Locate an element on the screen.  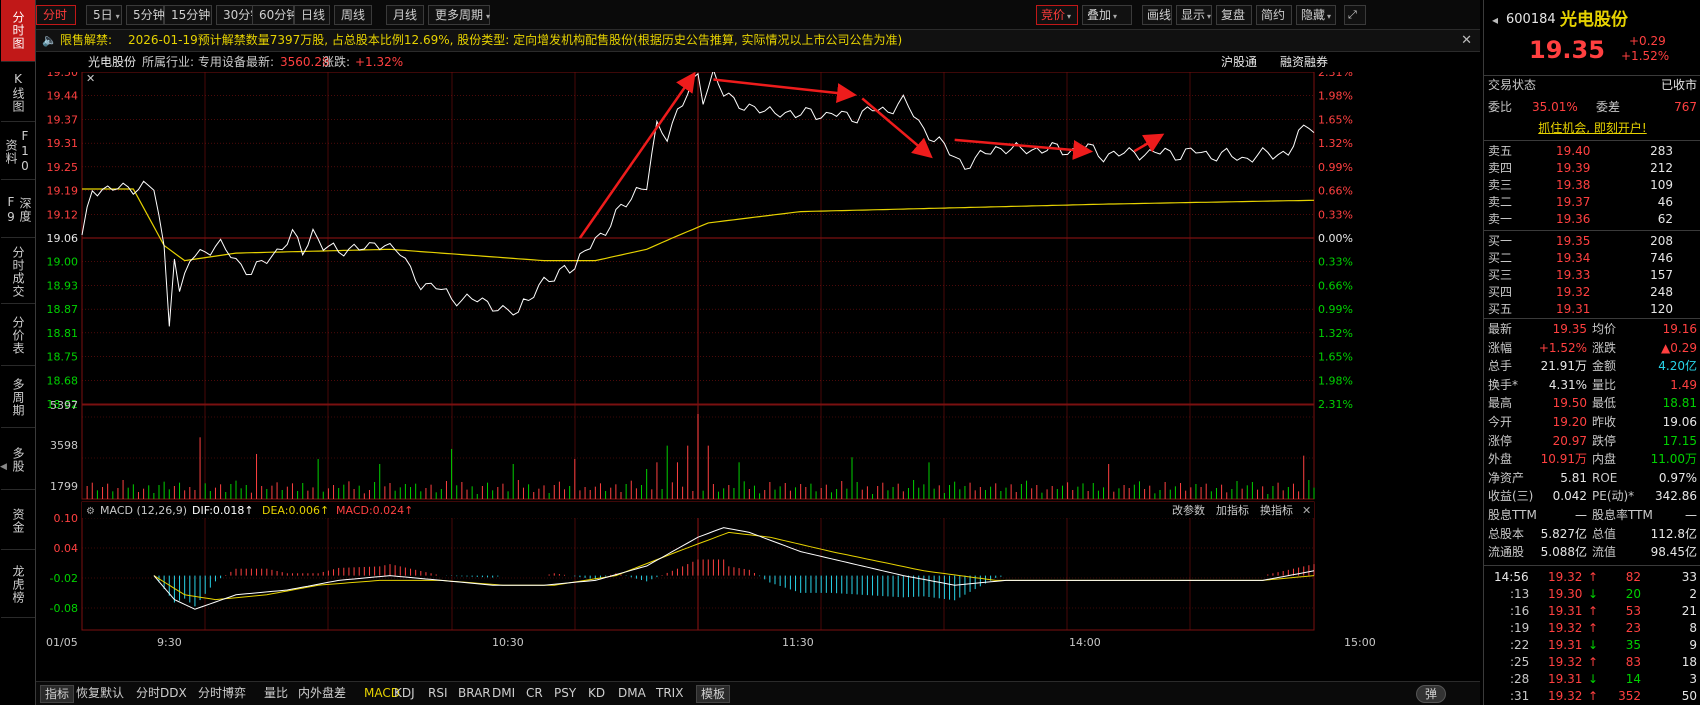
period-tab-label: 5日 is located at coordinates (103, 15).